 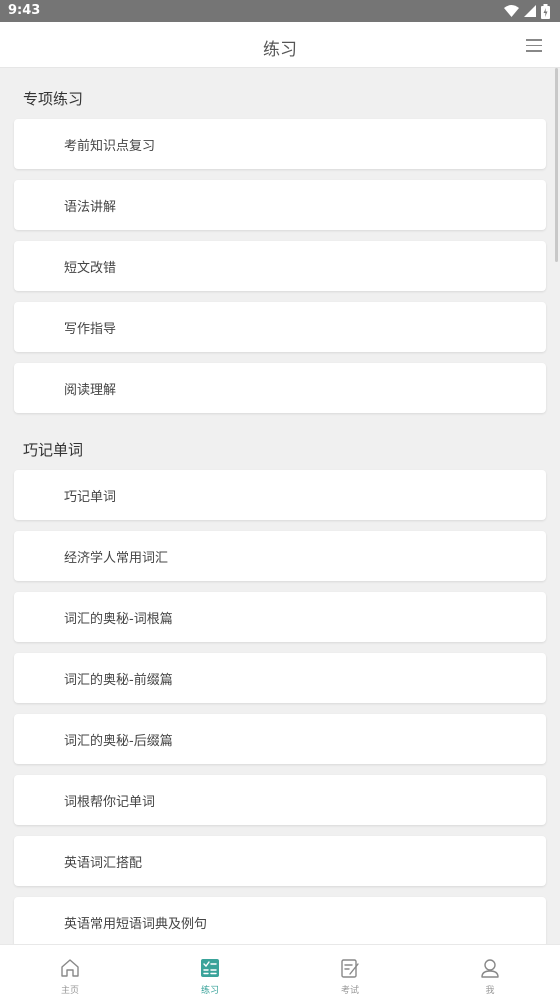 What do you see at coordinates (490, 991) in the screenshot?
I see `tab-label: 我` at bounding box center [490, 991].